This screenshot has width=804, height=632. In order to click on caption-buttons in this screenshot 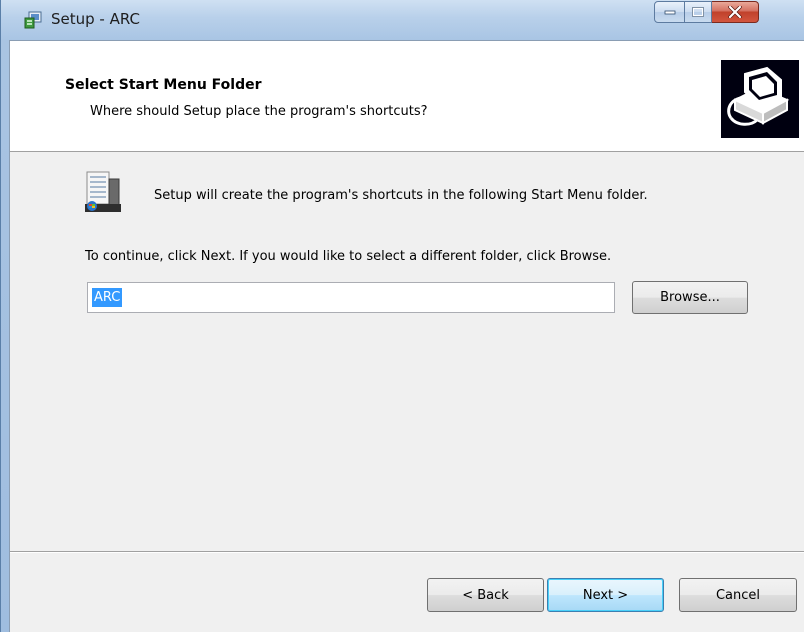, I will do `click(706, 12)`.